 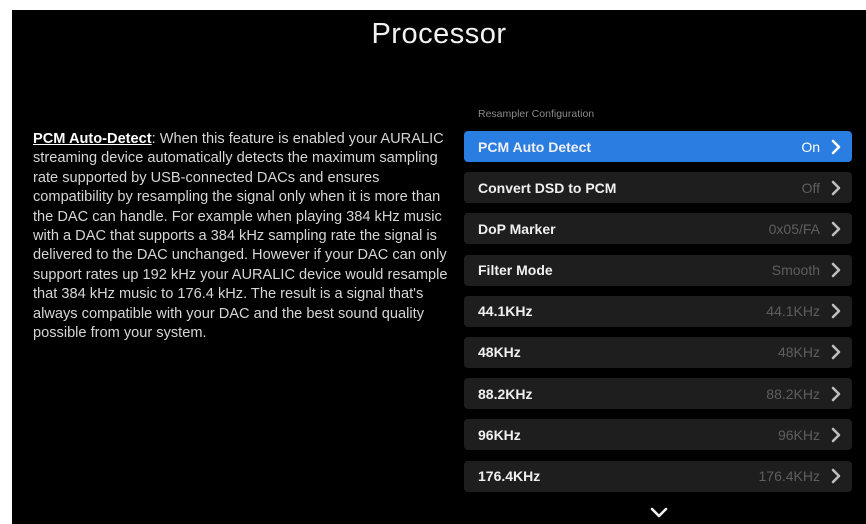 I want to click on menu-item-filter-mode: Filter Mode Smooth, so click(x=658, y=270).